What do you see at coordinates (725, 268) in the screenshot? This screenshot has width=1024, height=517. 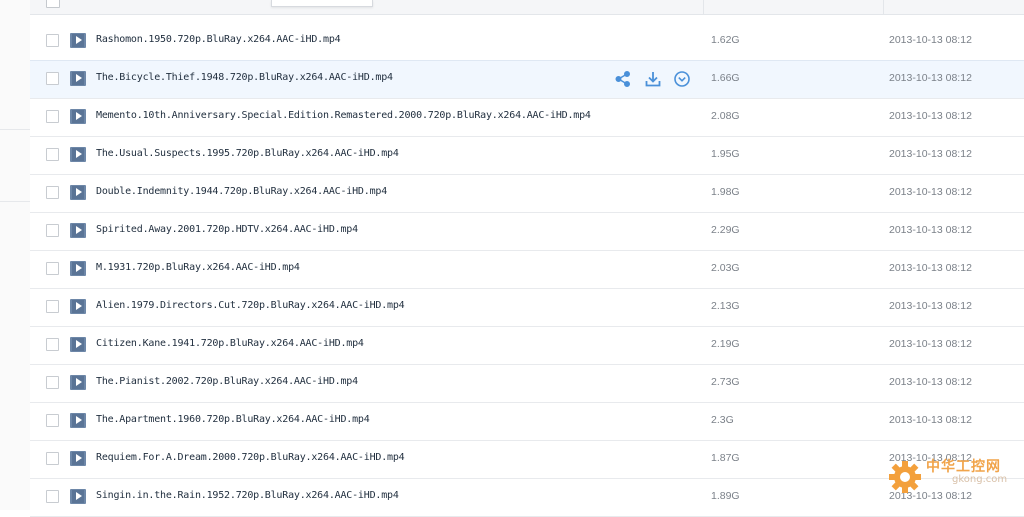 I see `file-size: 2.03G` at bounding box center [725, 268].